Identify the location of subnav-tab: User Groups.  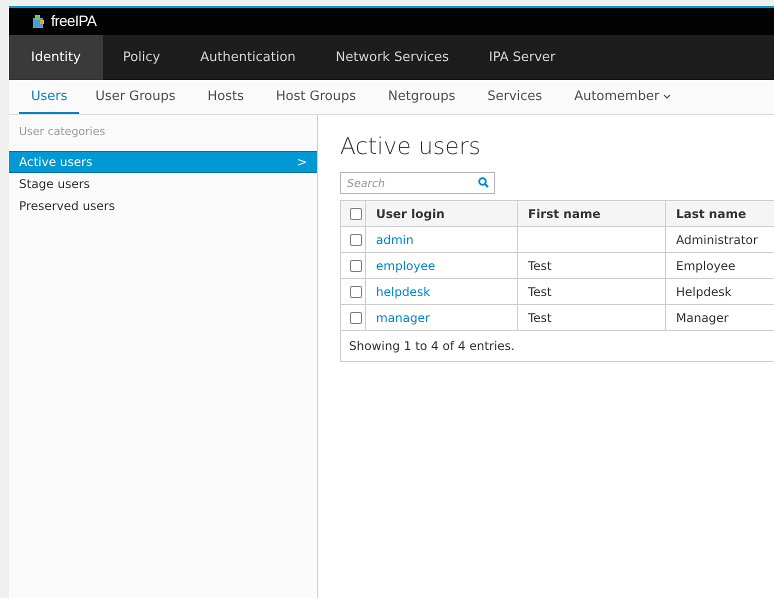
(135, 97).